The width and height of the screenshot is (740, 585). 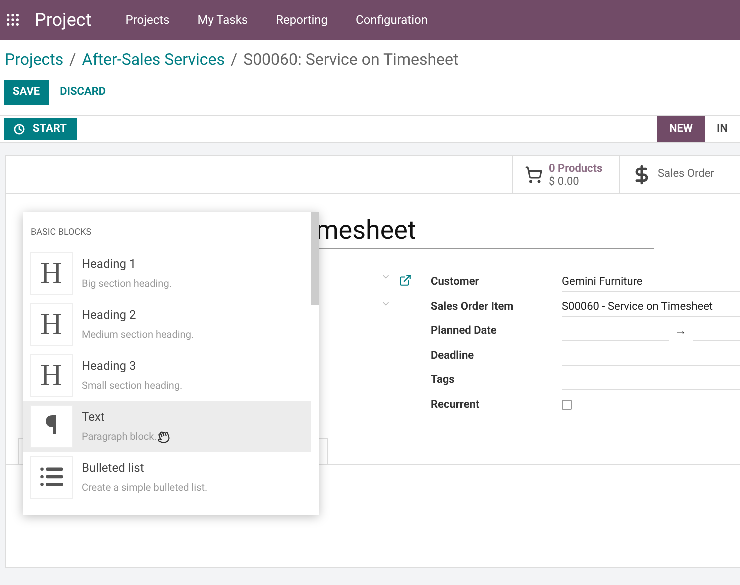 I want to click on field-label: Recurrent, so click(x=456, y=404).